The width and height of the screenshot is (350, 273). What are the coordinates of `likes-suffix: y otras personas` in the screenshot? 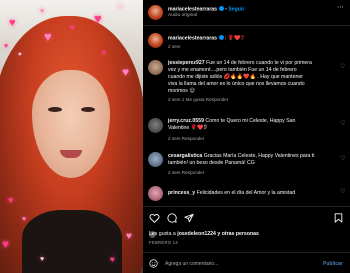 It's located at (238, 234).